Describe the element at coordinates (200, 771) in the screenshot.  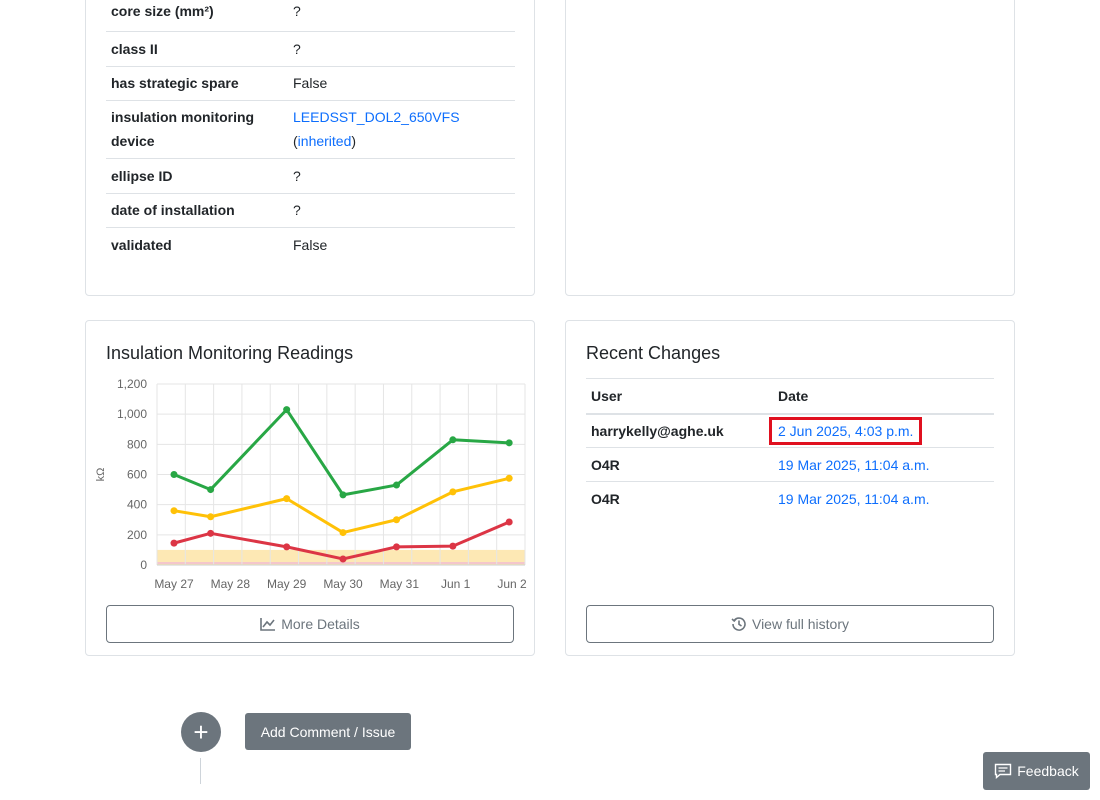
I see `timeline-line` at that location.